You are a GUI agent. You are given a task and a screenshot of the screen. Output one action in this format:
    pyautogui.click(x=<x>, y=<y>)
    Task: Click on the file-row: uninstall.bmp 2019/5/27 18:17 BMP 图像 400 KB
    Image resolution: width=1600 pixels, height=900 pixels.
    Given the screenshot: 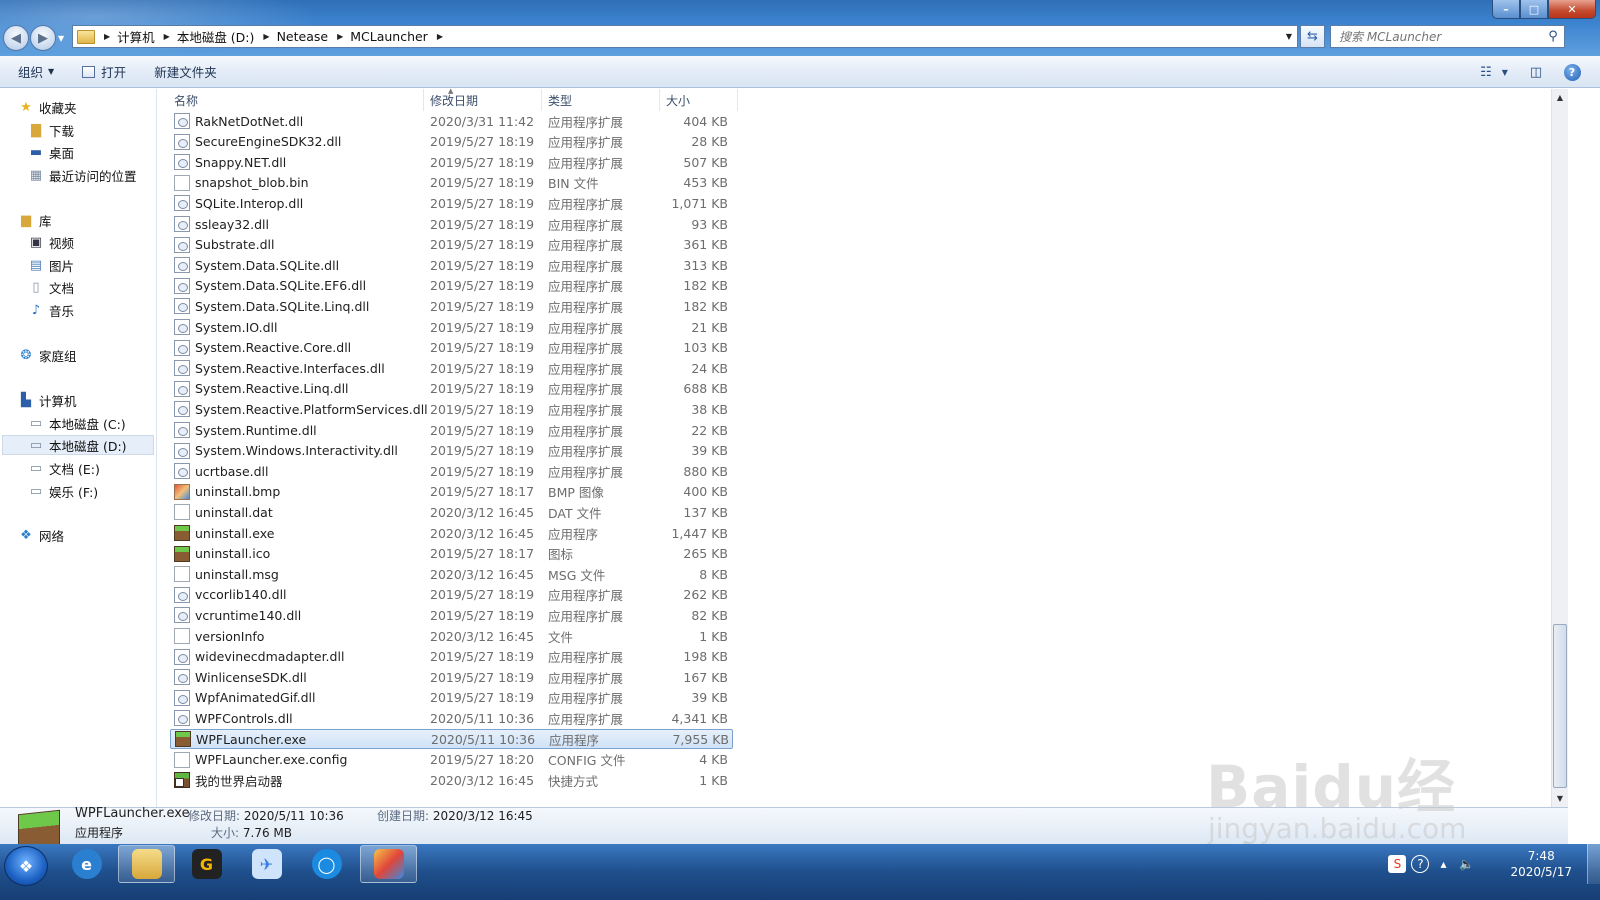 What is the action you would take?
    pyautogui.click(x=451, y=492)
    